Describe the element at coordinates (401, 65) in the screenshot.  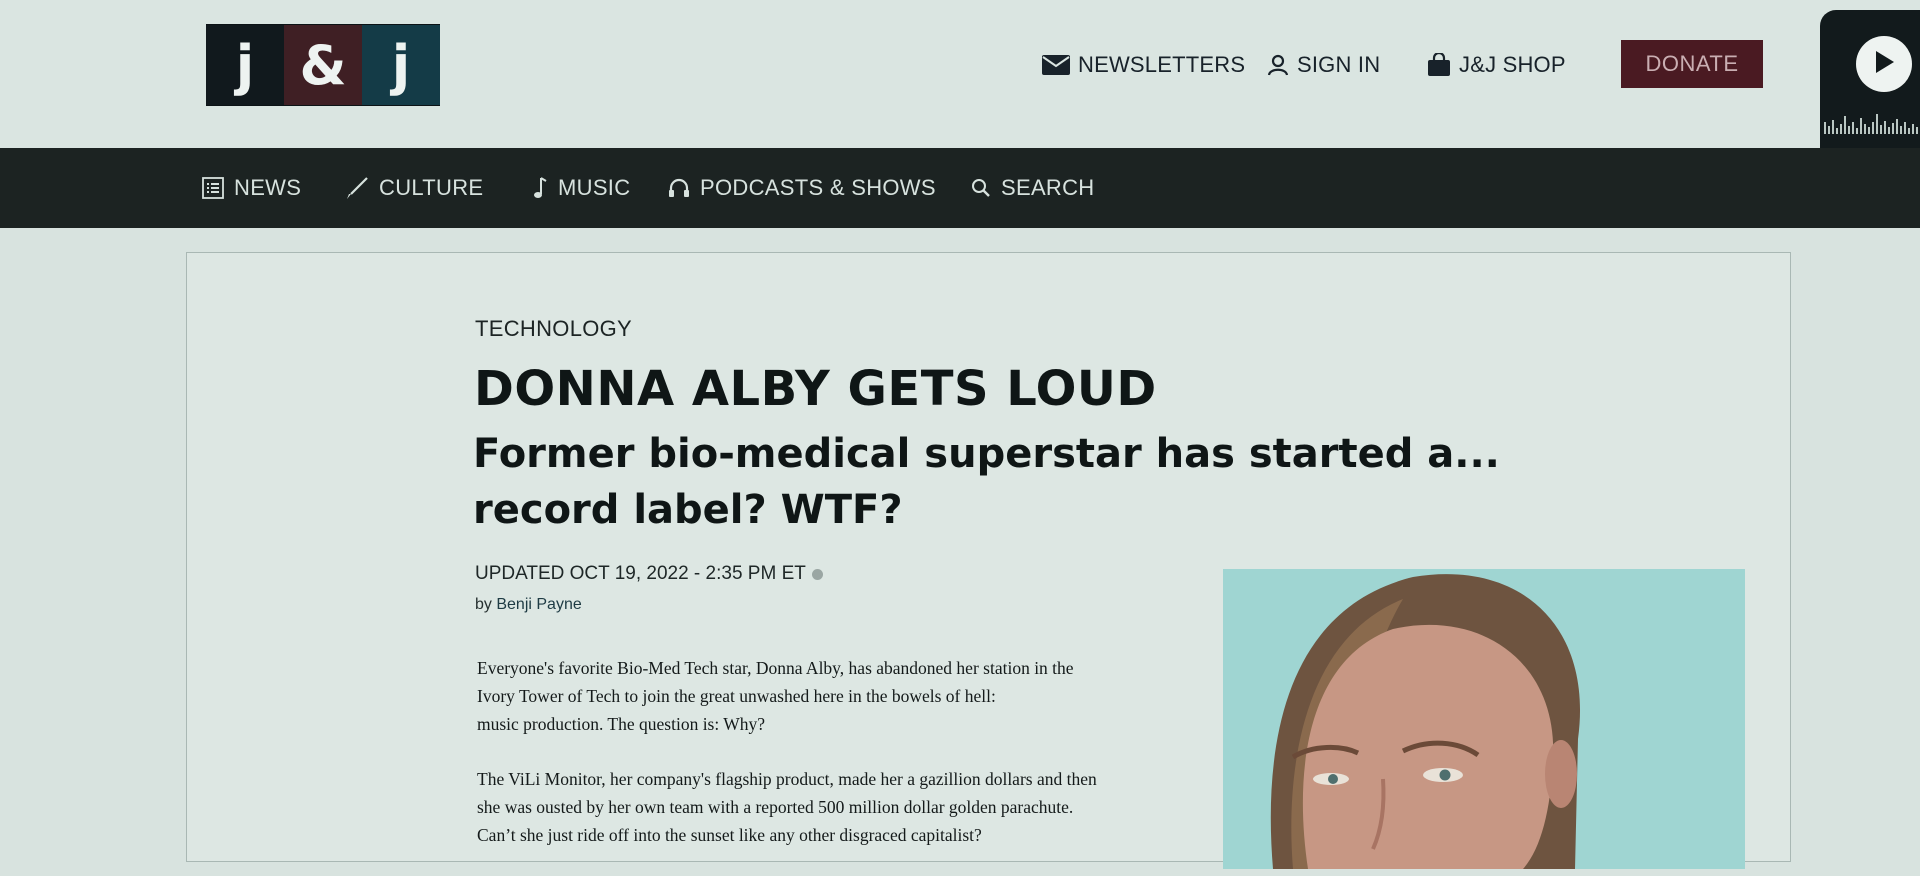
I see `logo-letter-j-second: j` at that location.